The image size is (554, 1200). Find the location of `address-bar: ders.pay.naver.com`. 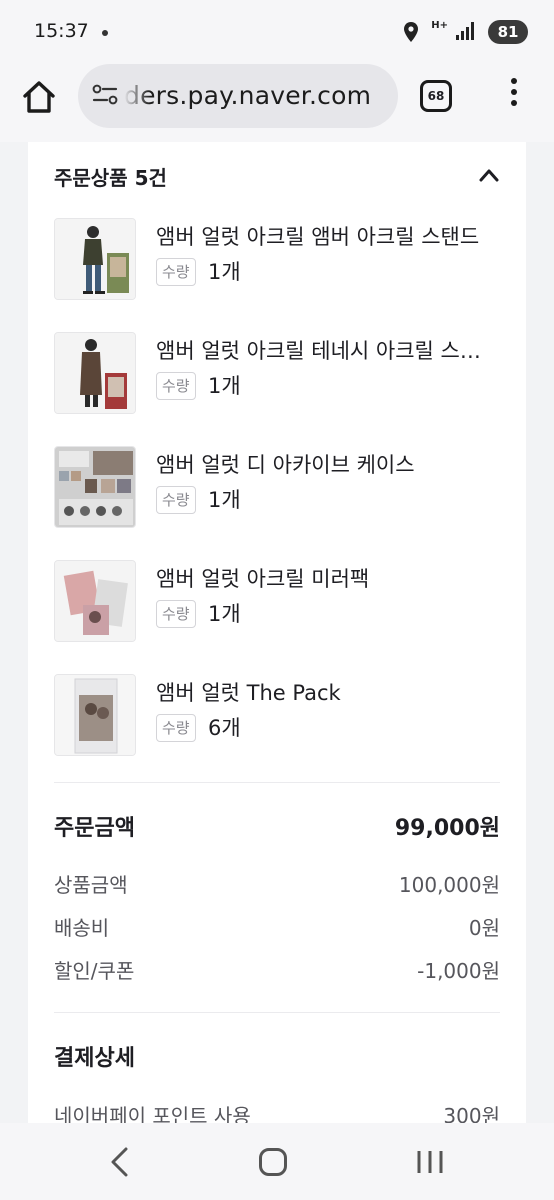

address-bar: ders.pay.naver.com is located at coordinates (238, 96).